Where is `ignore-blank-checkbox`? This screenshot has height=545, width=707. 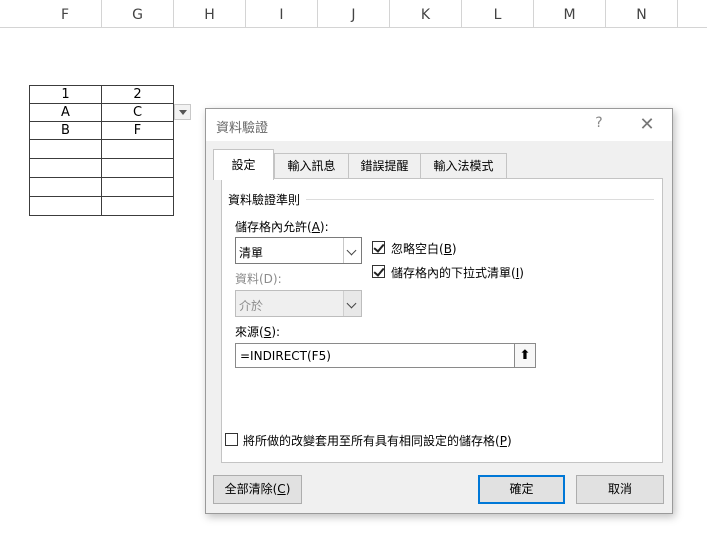
ignore-blank-checkbox is located at coordinates (378, 247).